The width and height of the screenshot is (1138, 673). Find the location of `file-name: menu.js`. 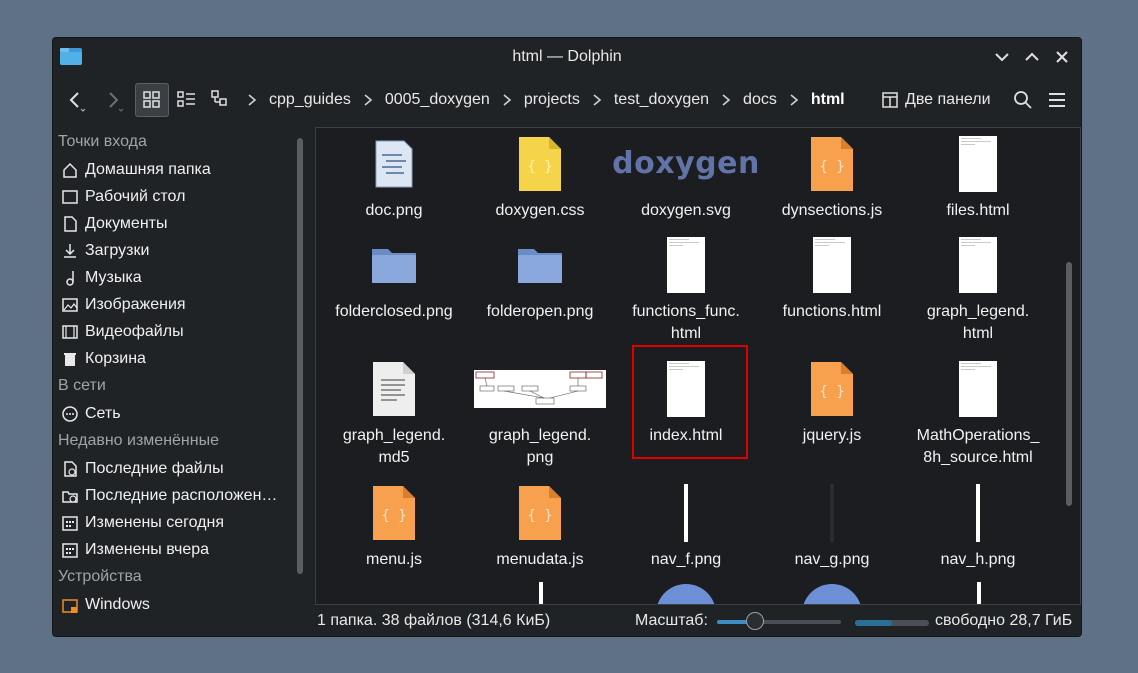

file-name: menu.js is located at coordinates (394, 559).